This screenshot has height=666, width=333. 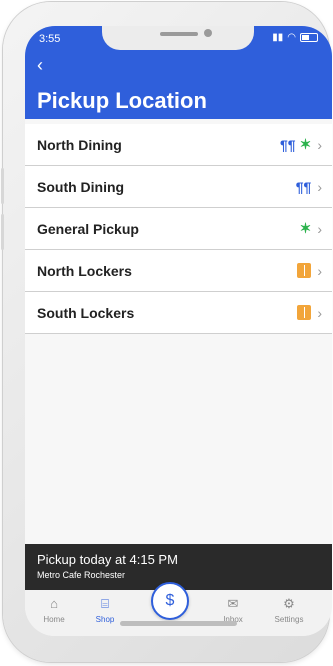 What do you see at coordinates (178, 145) in the screenshot?
I see `location-row: North Dining ¶¶ ✶ ›` at bounding box center [178, 145].